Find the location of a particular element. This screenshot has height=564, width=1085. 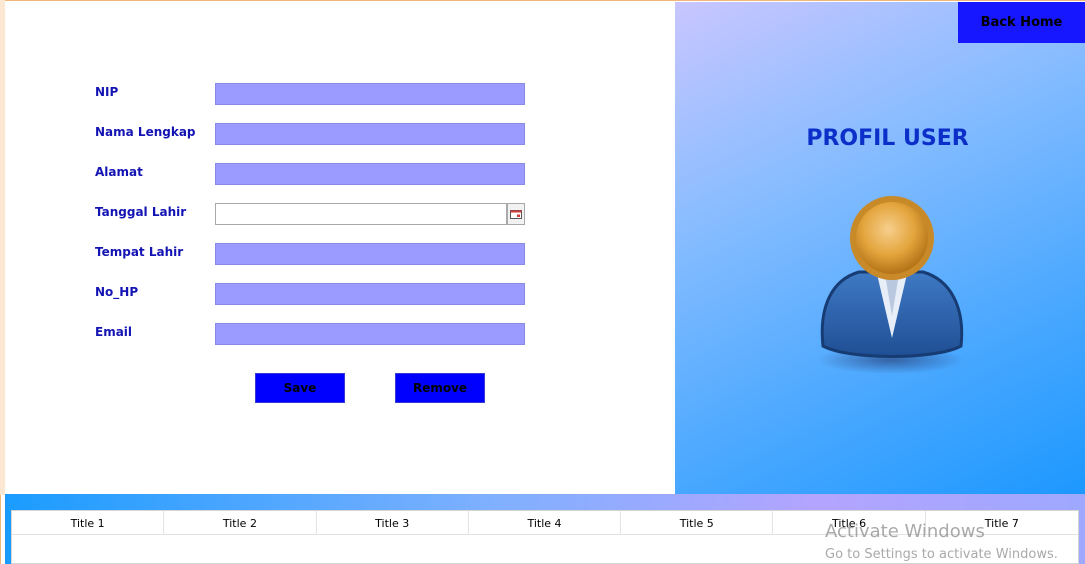

alamat-label: Alamat is located at coordinates (119, 172).